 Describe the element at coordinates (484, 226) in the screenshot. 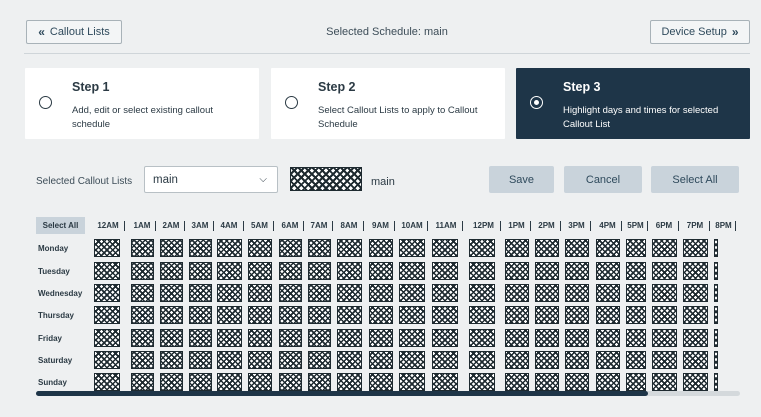

I see `hour-header: 12PM` at that location.